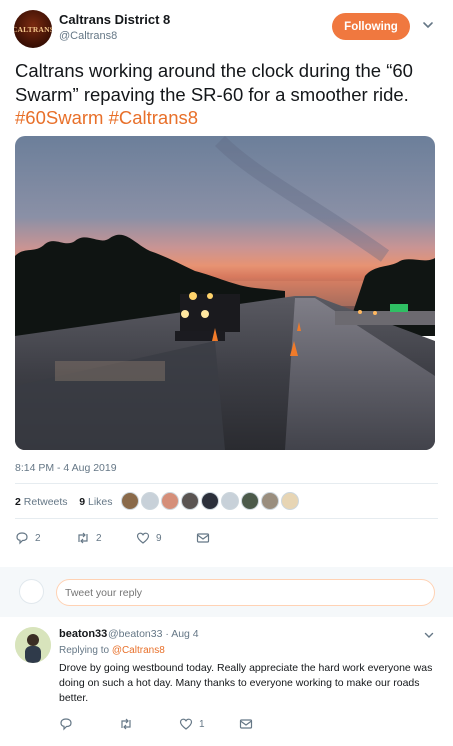 The height and width of the screenshot is (746, 453). I want to click on replying-to-label: Replying to, so click(85, 650).